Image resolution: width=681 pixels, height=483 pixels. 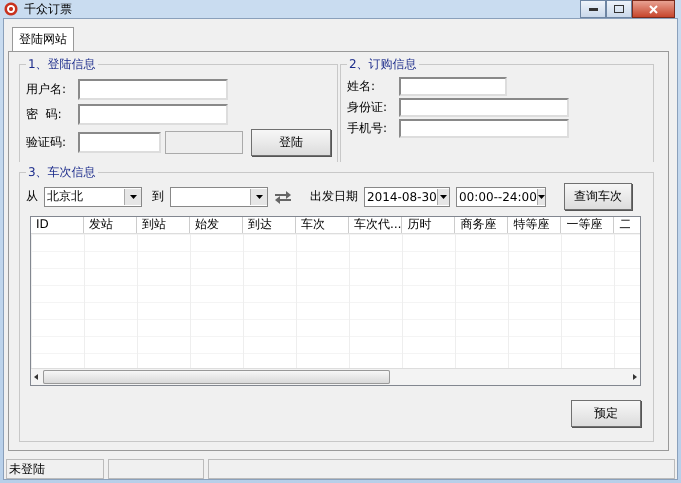 I want to click on captcha-input-field, so click(x=119, y=142).